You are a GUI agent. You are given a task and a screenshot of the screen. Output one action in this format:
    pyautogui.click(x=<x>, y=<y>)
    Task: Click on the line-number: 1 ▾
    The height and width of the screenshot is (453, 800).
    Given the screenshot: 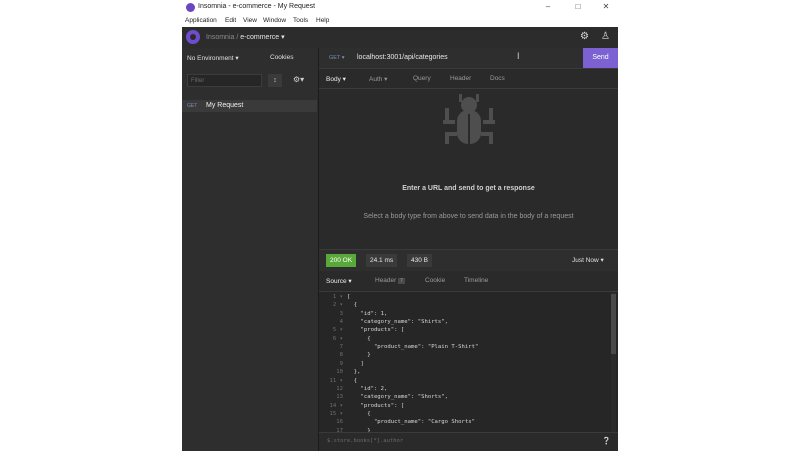 What is the action you would take?
    pyautogui.click(x=337, y=297)
    